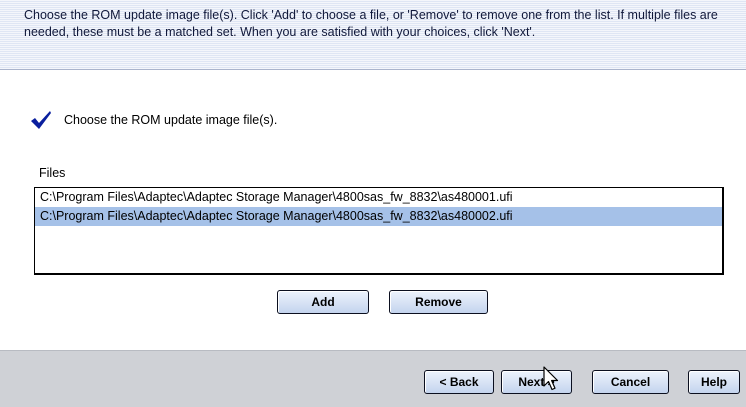 Image resolution: width=746 pixels, height=407 pixels. What do you see at coordinates (438, 302) in the screenshot?
I see `remove-button: Remove` at bounding box center [438, 302].